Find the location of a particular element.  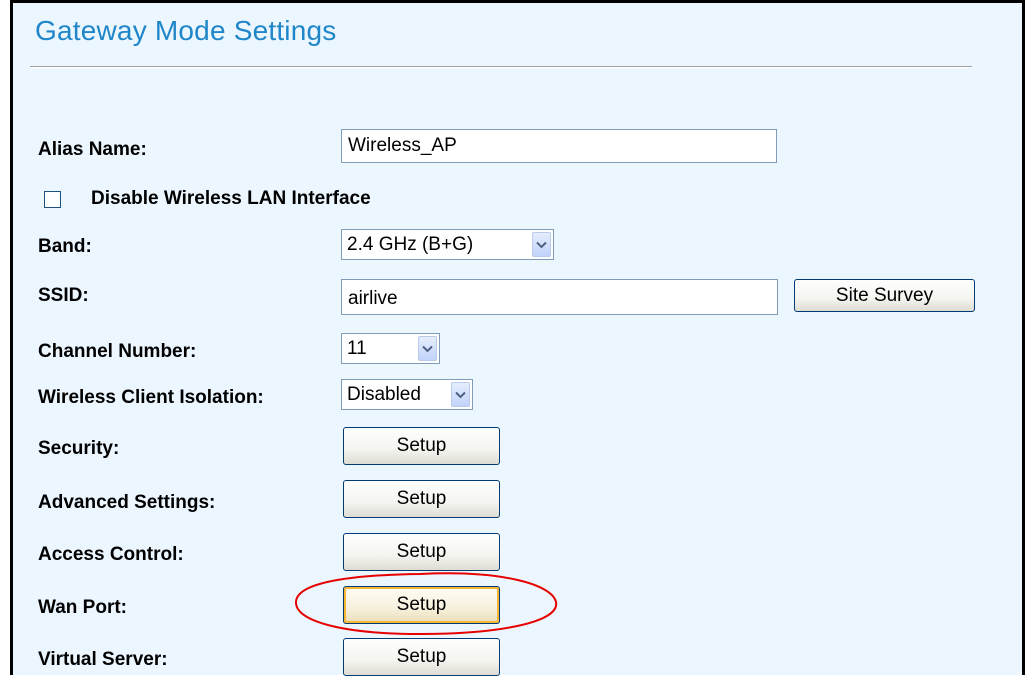

channel-number-select: 11 is located at coordinates (390, 348).